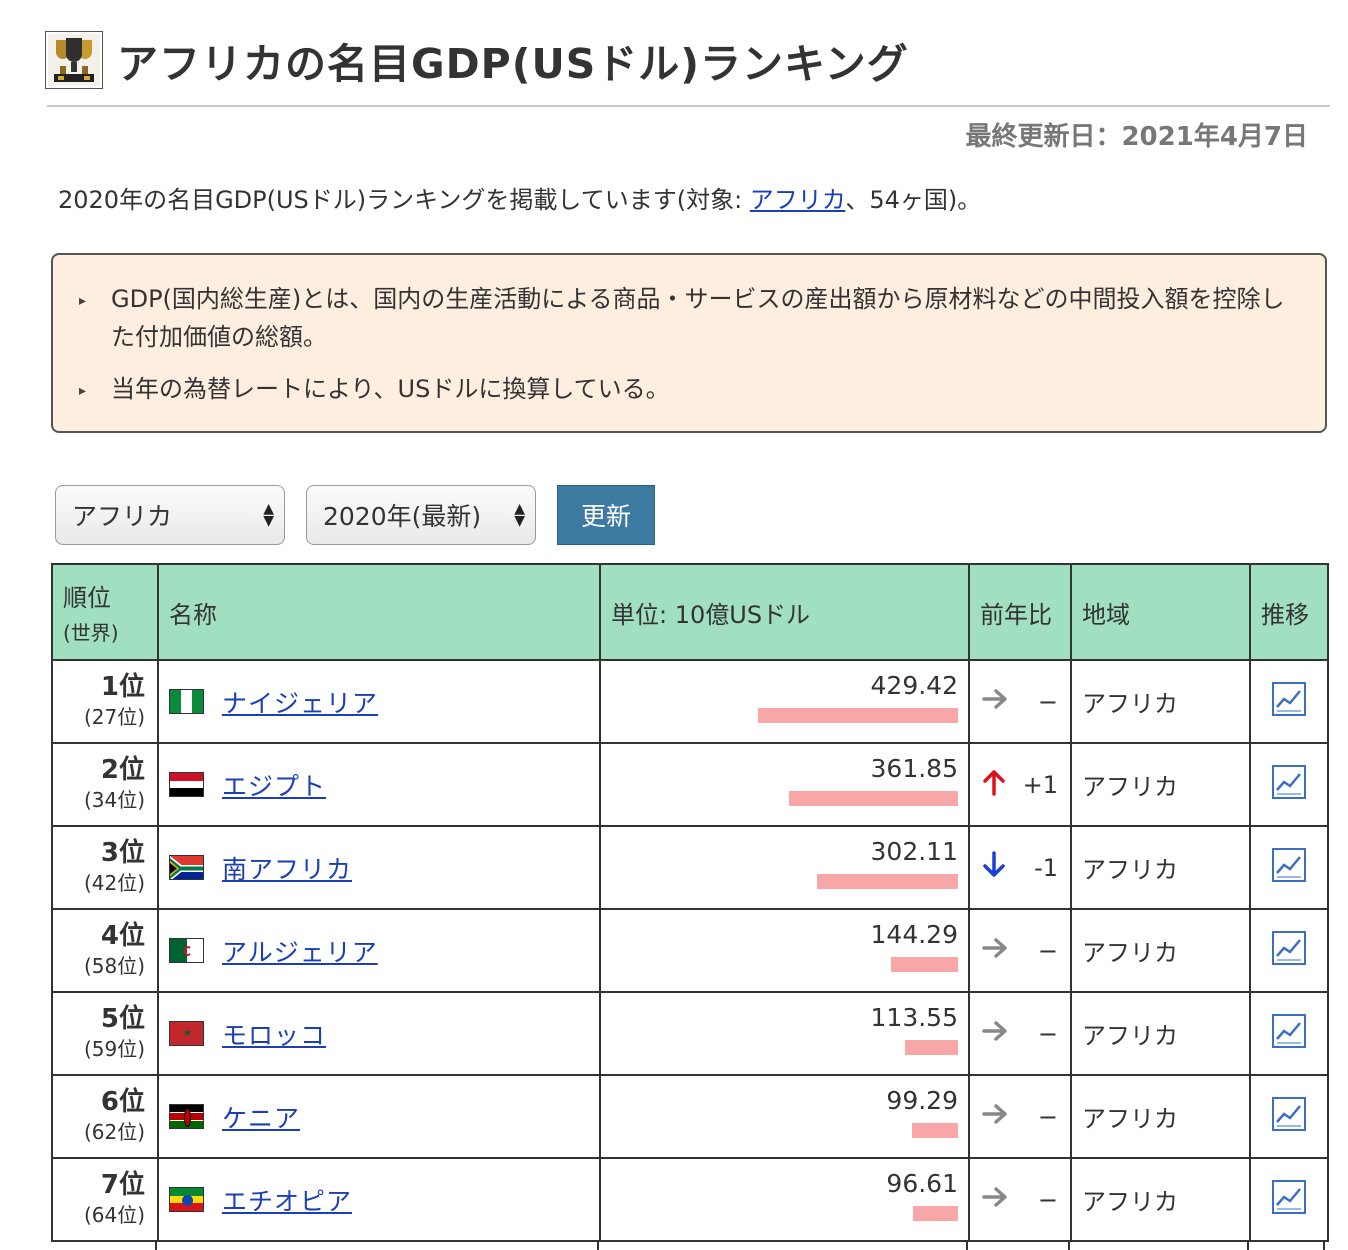 The image size is (1348, 1250). Describe the element at coordinates (687, 390) in the screenshot. I see `note-item: ▸ 当年の為替レートにより、USドルに換算している。` at that location.